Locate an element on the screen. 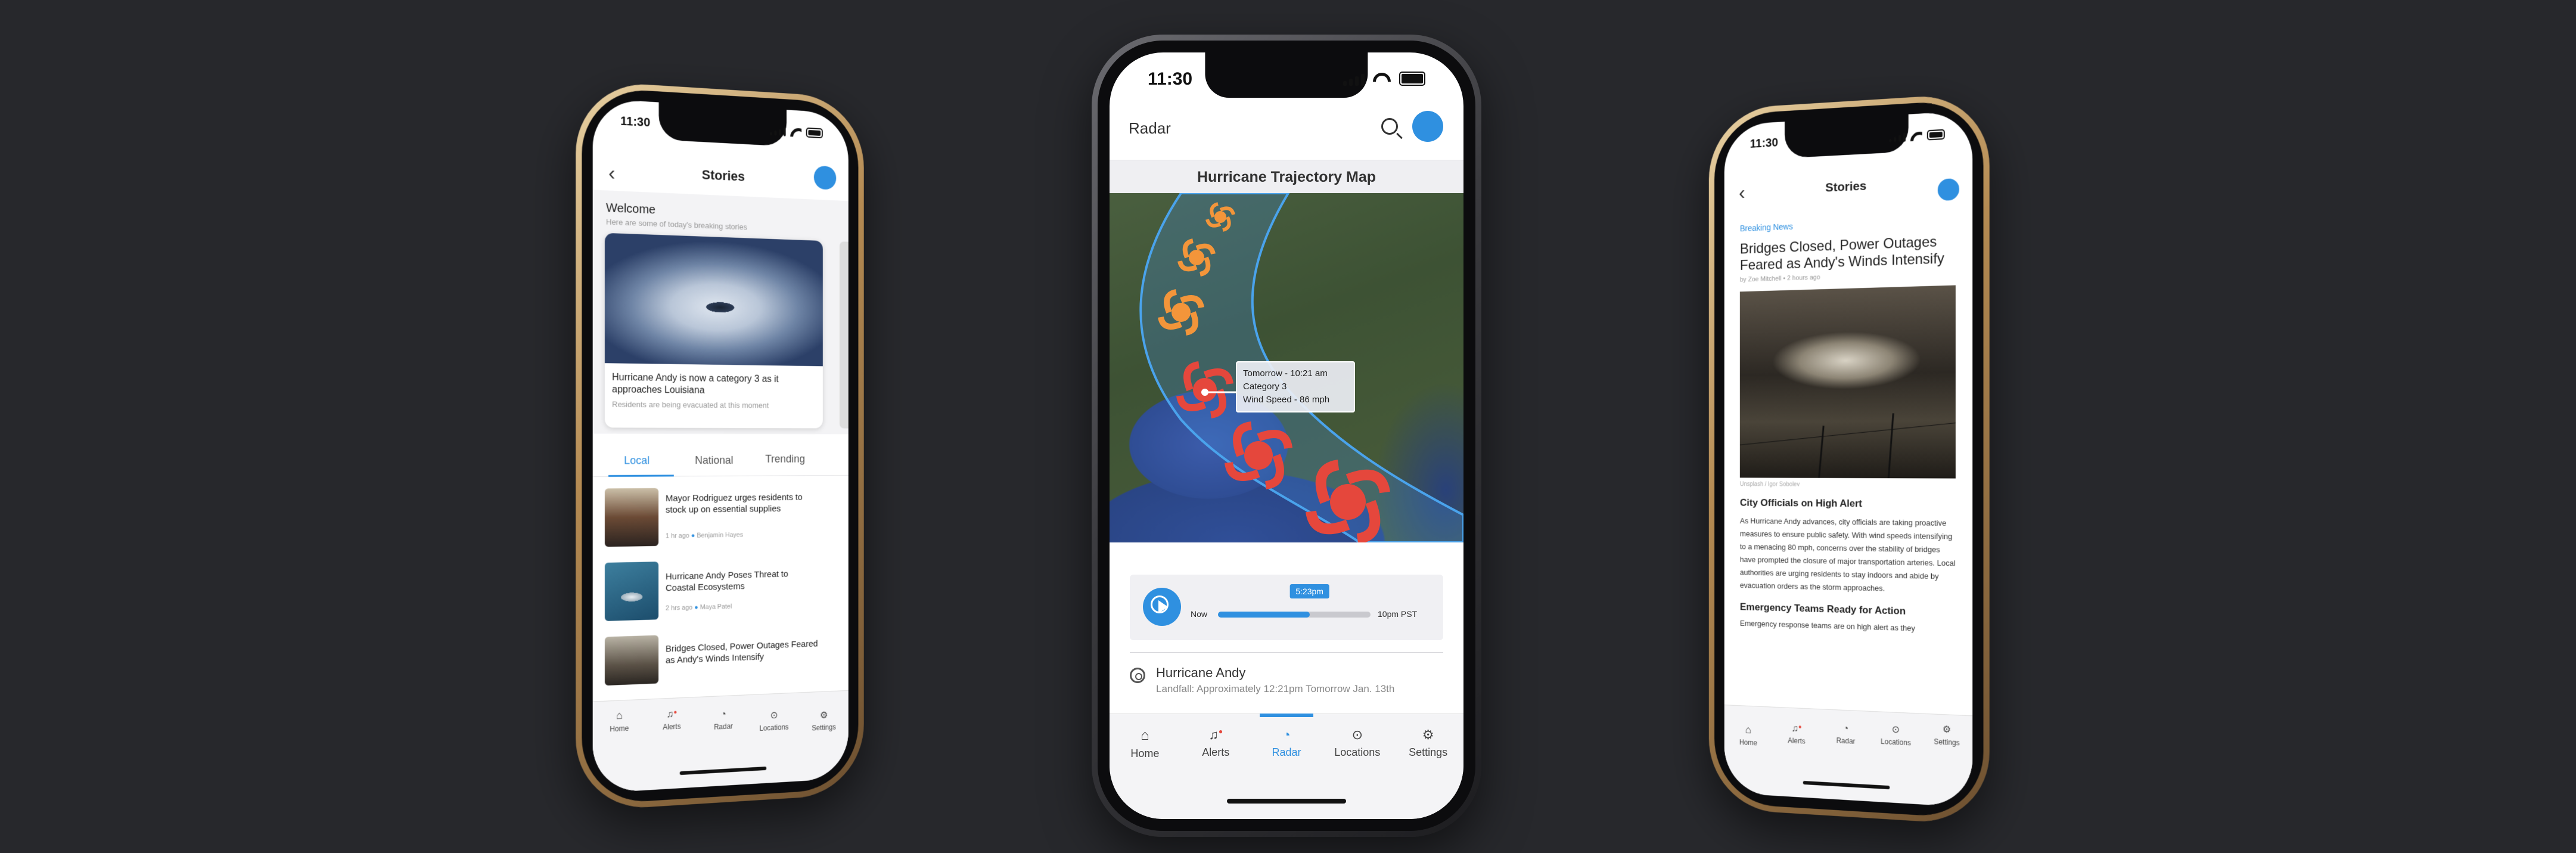 This screenshot has width=2576, height=853. app-title: Radar is located at coordinates (1150, 128).